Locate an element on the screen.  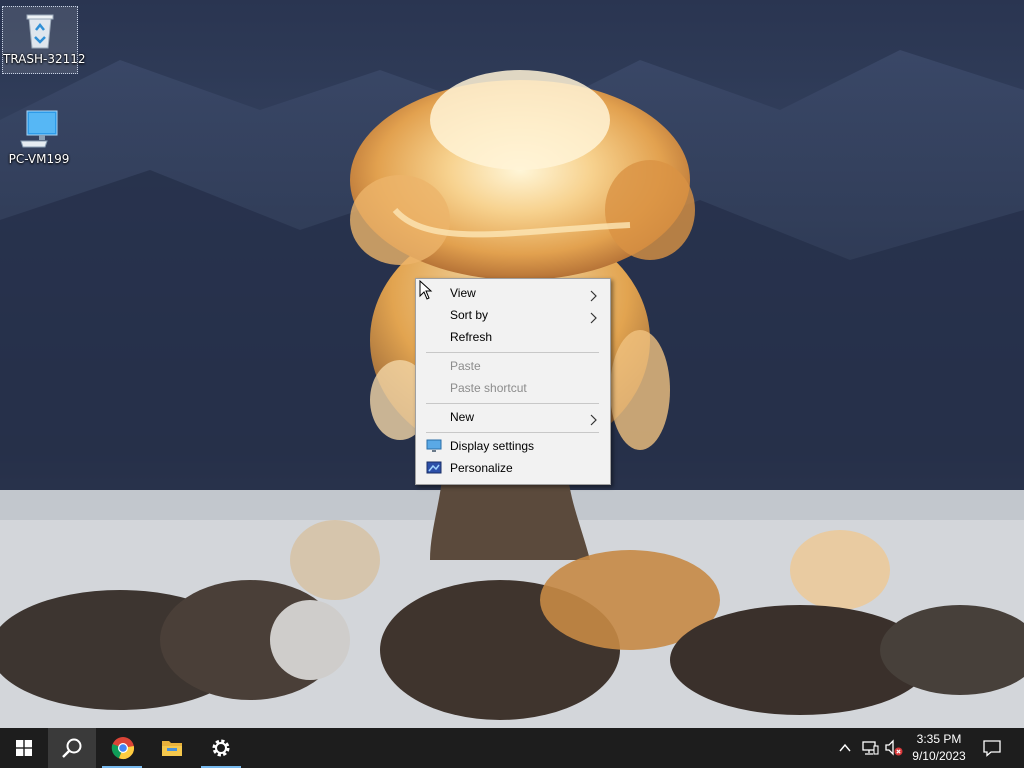
desktop-icon-label: PC-VM199 is located at coordinates (39, 159).